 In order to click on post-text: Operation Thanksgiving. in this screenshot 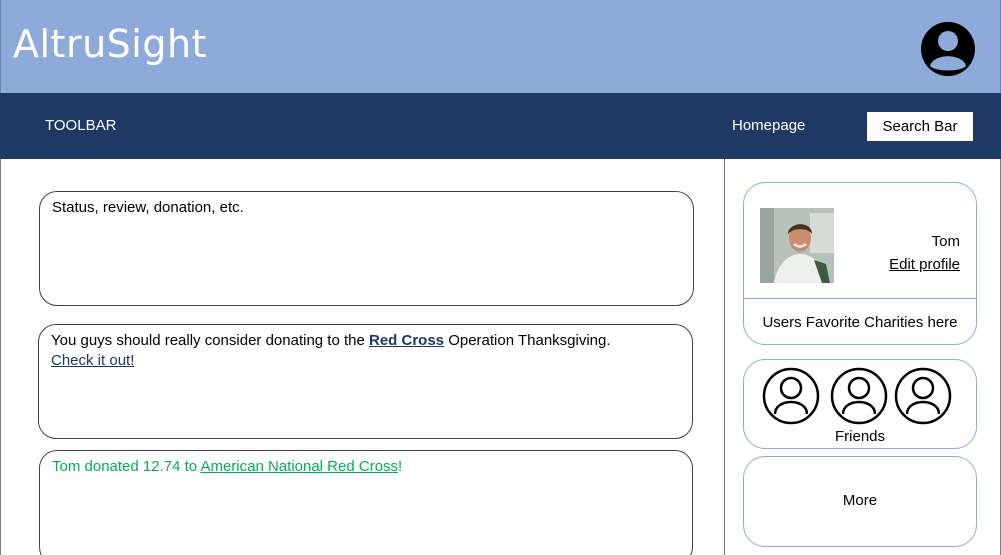, I will do `click(527, 340)`.